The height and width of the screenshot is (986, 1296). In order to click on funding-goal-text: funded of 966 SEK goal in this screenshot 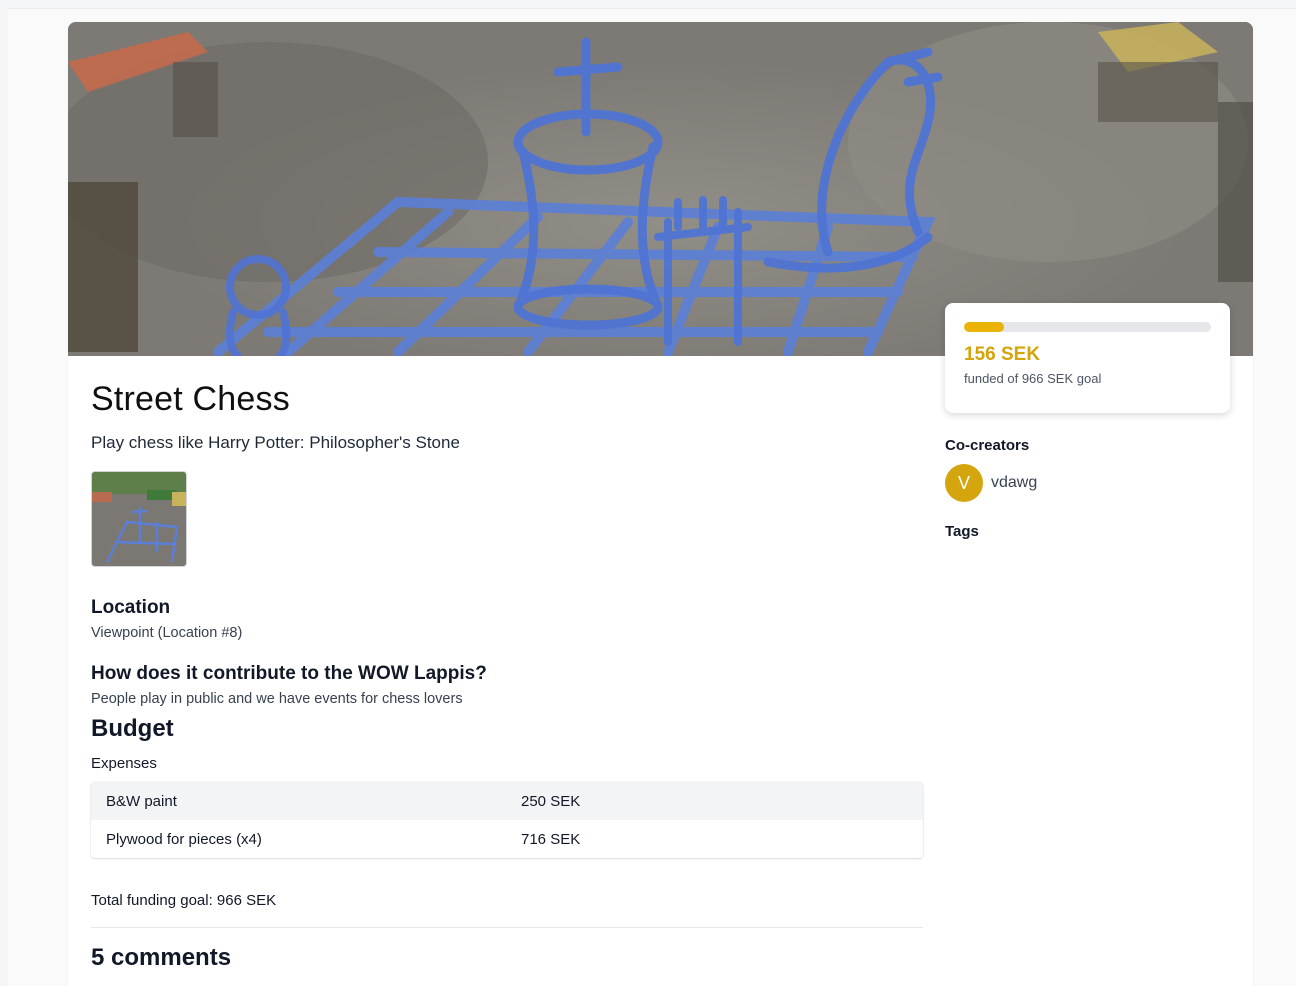, I will do `click(1033, 378)`.